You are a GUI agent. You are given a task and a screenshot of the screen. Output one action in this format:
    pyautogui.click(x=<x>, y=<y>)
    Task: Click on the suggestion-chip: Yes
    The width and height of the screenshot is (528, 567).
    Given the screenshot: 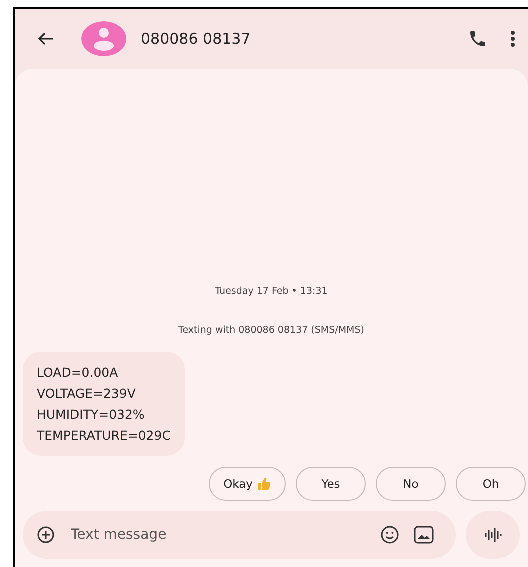 What is the action you would take?
    pyautogui.click(x=331, y=484)
    